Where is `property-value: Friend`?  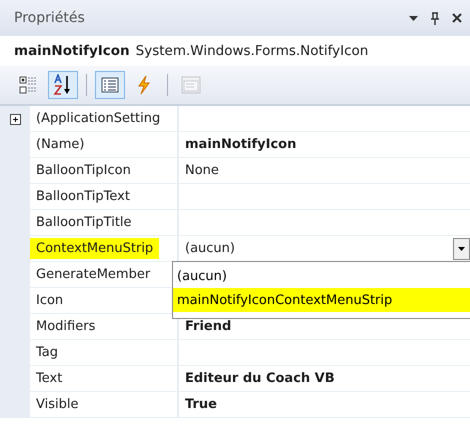
property-value: Friend is located at coordinates (208, 326).